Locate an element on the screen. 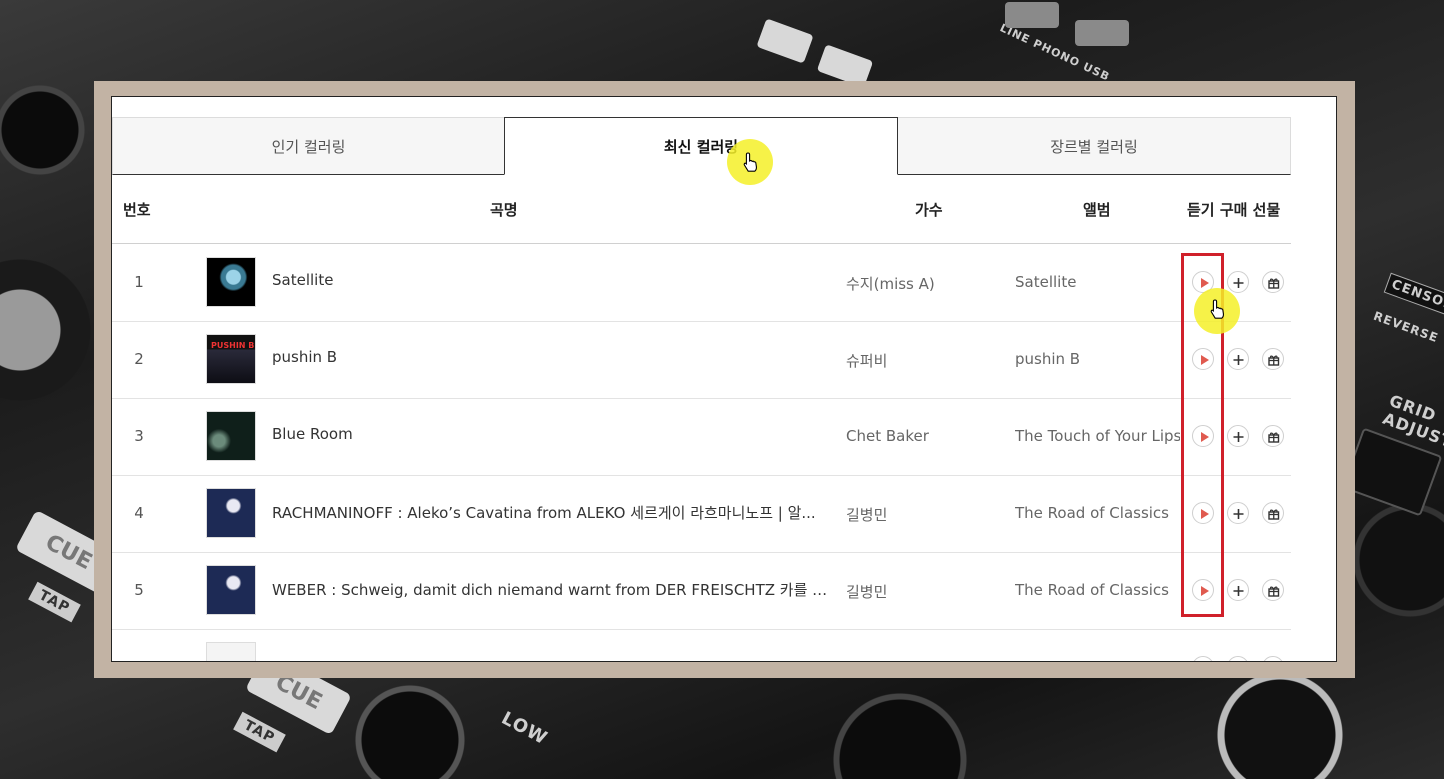 This screenshot has width=1444, height=779. table-row: 2 PUSHIN B pushin B 슈퍼비 pushin B is located at coordinates (701, 360).